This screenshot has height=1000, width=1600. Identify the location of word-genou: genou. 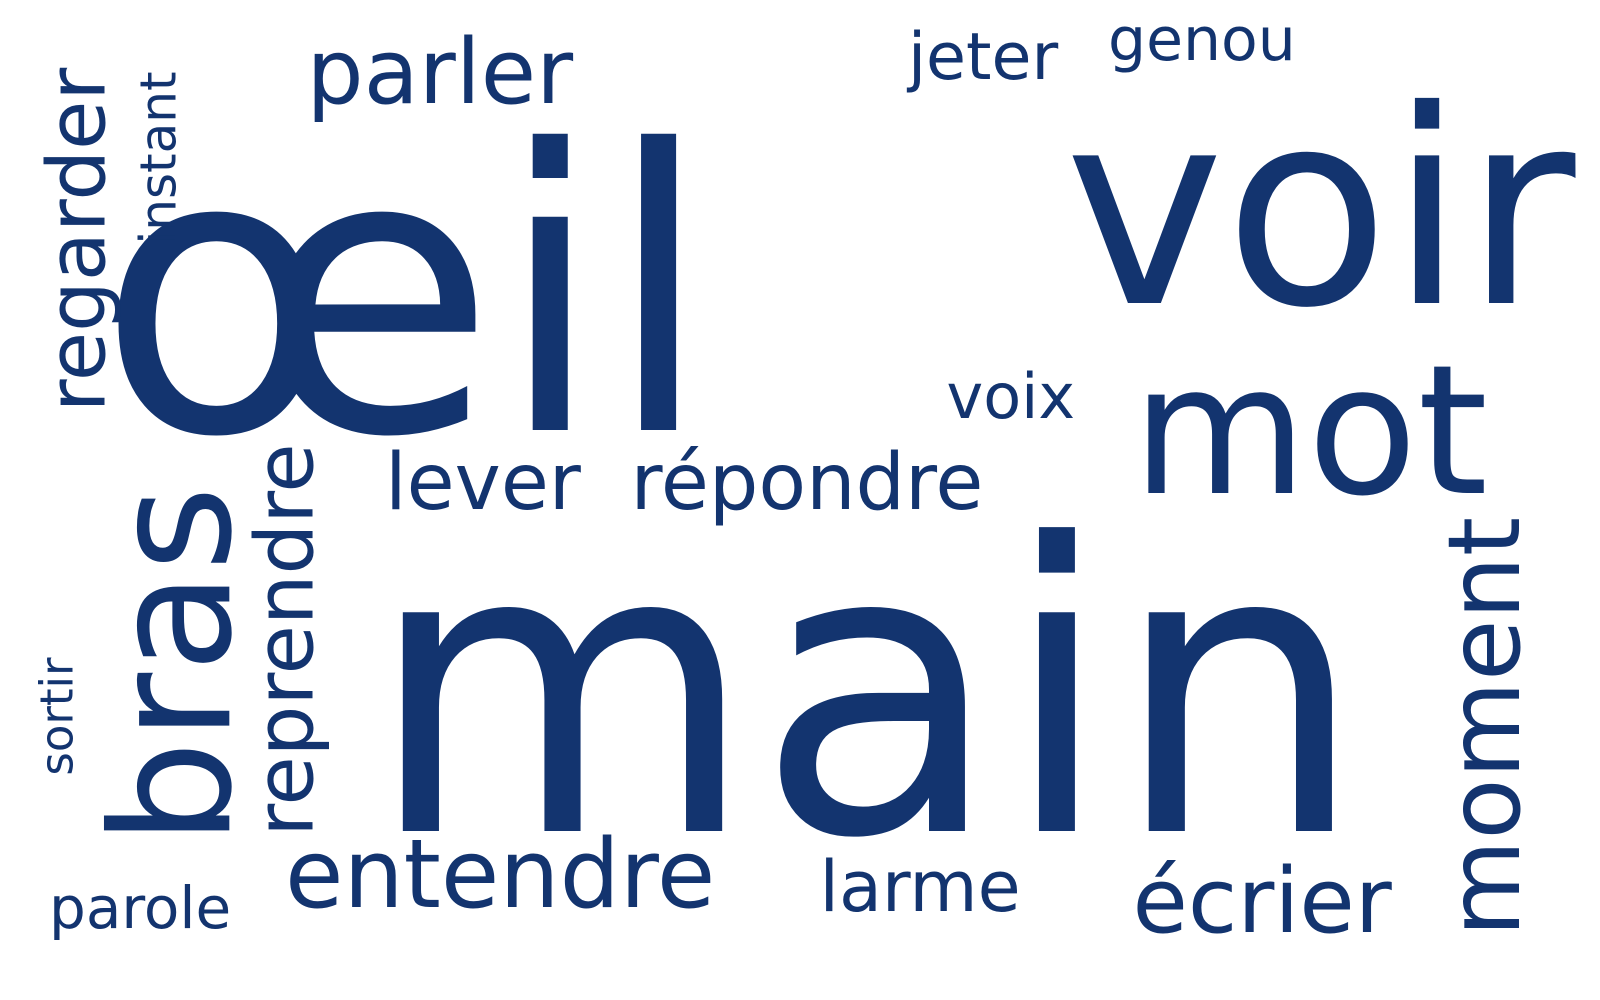
(1202, 40).